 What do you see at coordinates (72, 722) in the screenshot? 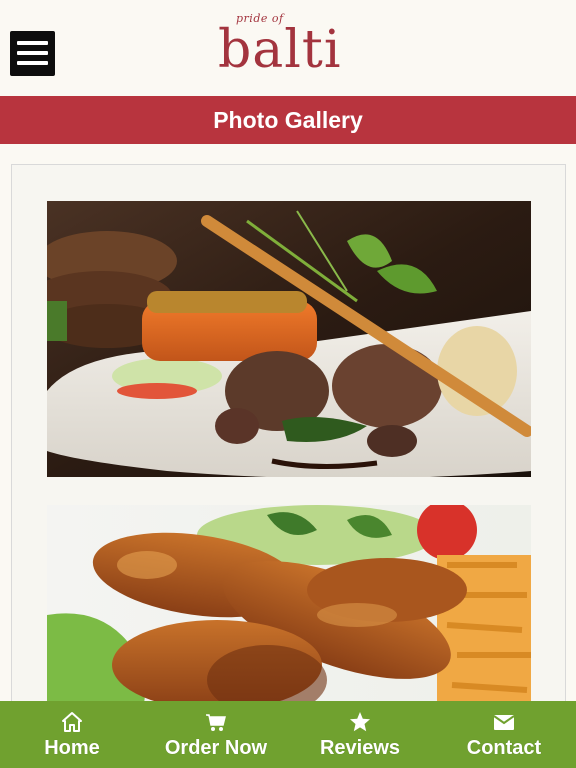
I see `home-icon` at bounding box center [72, 722].